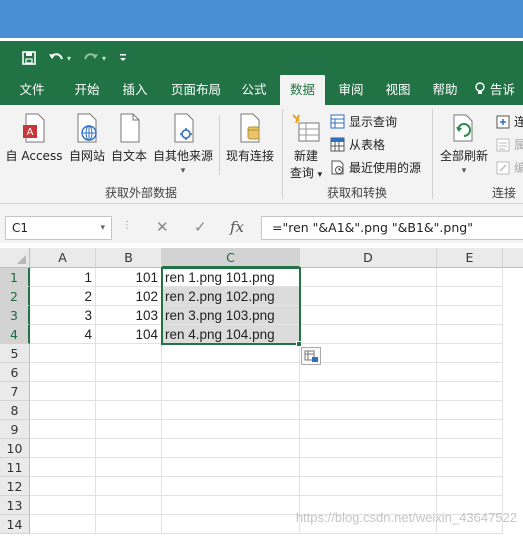 Image resolution: width=523 pixels, height=537 pixels. What do you see at coordinates (254, 90) in the screenshot?
I see `tab-formulas: 公式` at bounding box center [254, 90].